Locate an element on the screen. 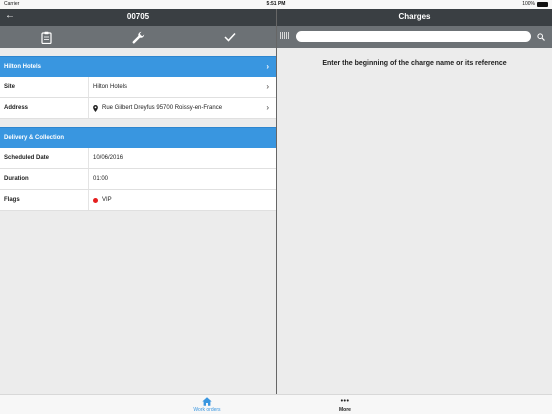 The width and height of the screenshot is (552, 414). search-button is located at coordinates (541, 37).